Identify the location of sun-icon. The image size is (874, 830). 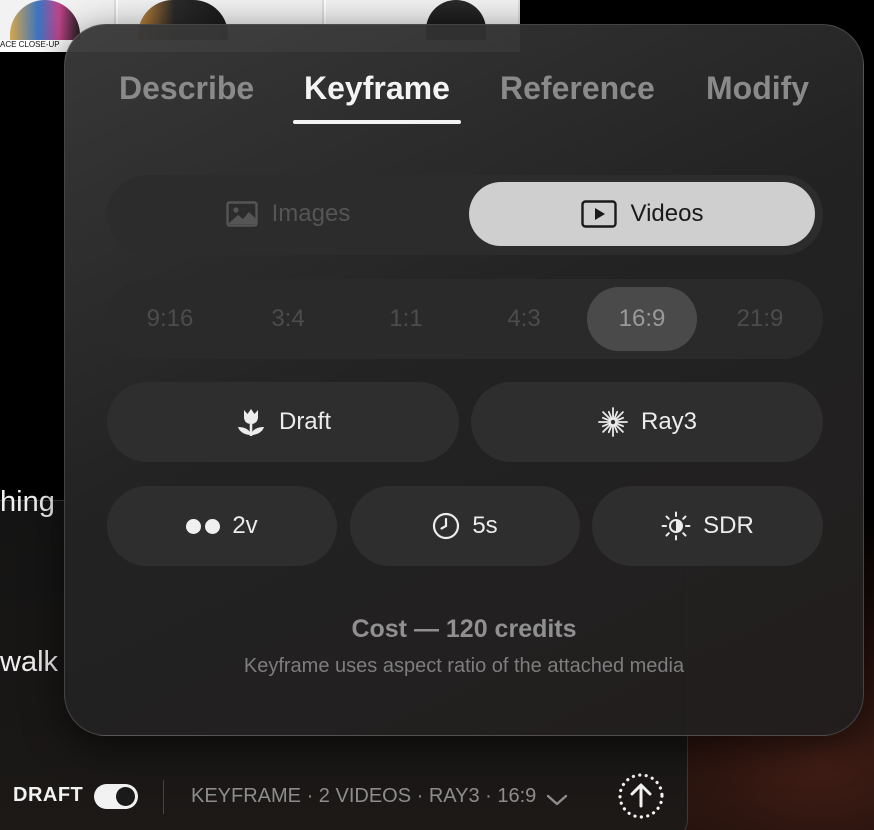
(676, 526).